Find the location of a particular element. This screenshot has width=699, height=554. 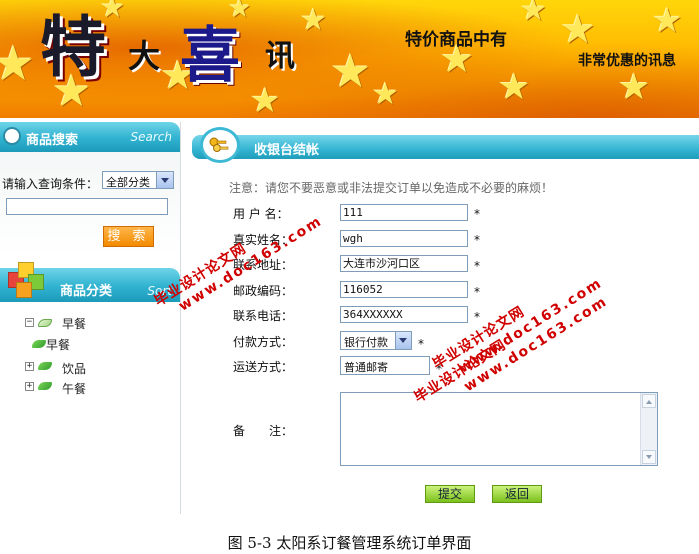

magnifier-icon is located at coordinates (12, 136).